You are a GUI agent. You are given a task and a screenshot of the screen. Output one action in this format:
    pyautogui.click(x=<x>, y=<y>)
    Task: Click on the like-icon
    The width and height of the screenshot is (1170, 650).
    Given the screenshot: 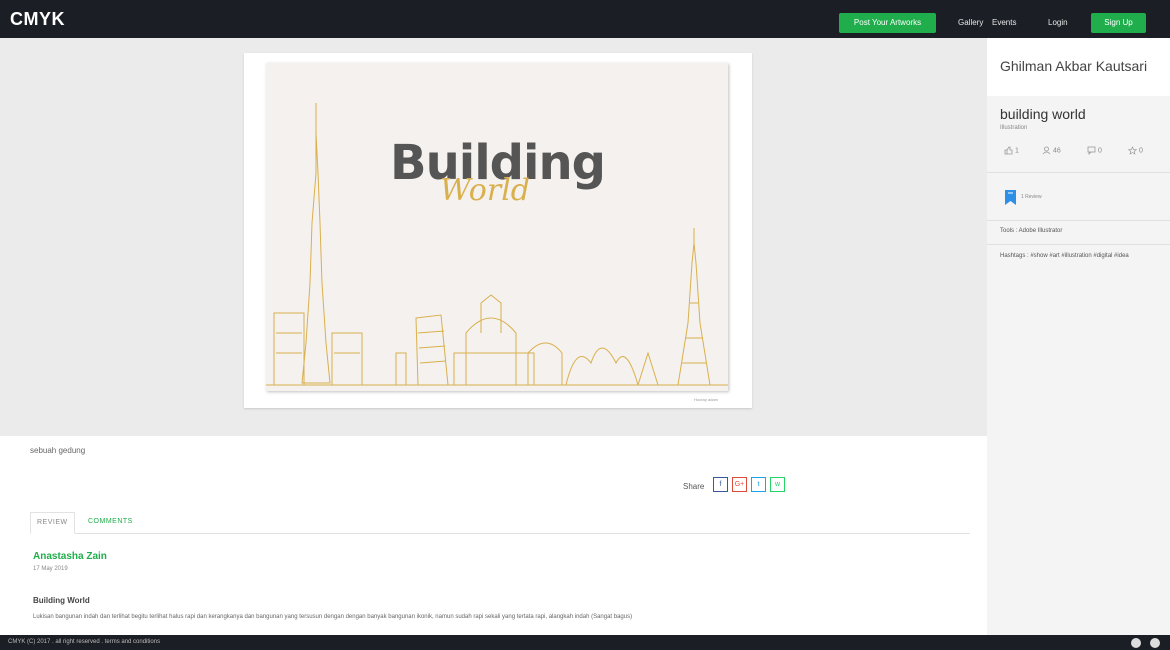 What is the action you would take?
    pyautogui.click(x=1008, y=150)
    